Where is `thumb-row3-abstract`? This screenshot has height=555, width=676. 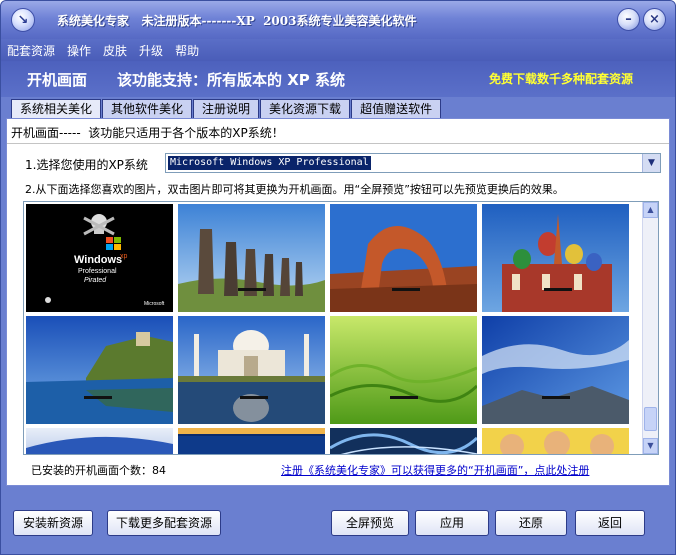
thumb-row3-abstract is located at coordinates (403, 441).